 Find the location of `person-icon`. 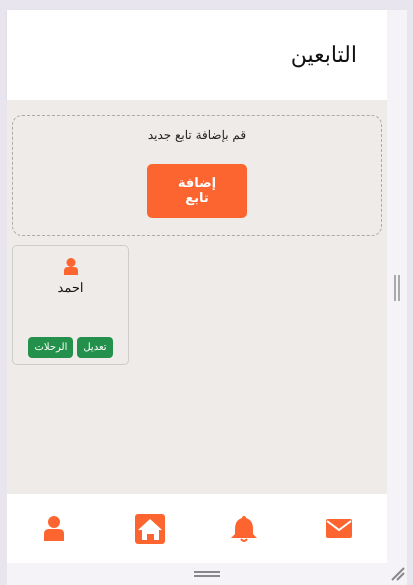

person-icon is located at coordinates (71, 266).